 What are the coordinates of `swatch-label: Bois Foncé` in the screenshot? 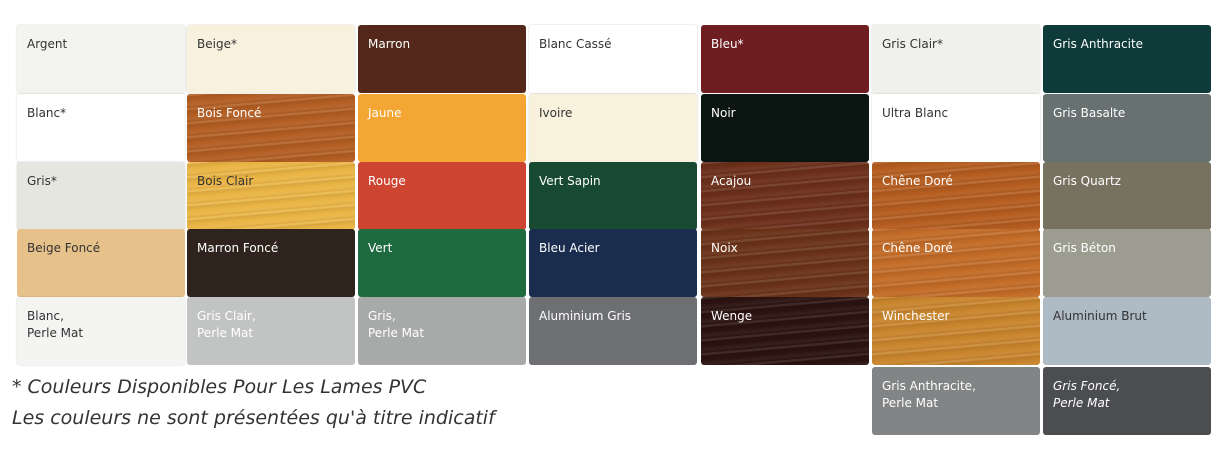 It's located at (229, 113).